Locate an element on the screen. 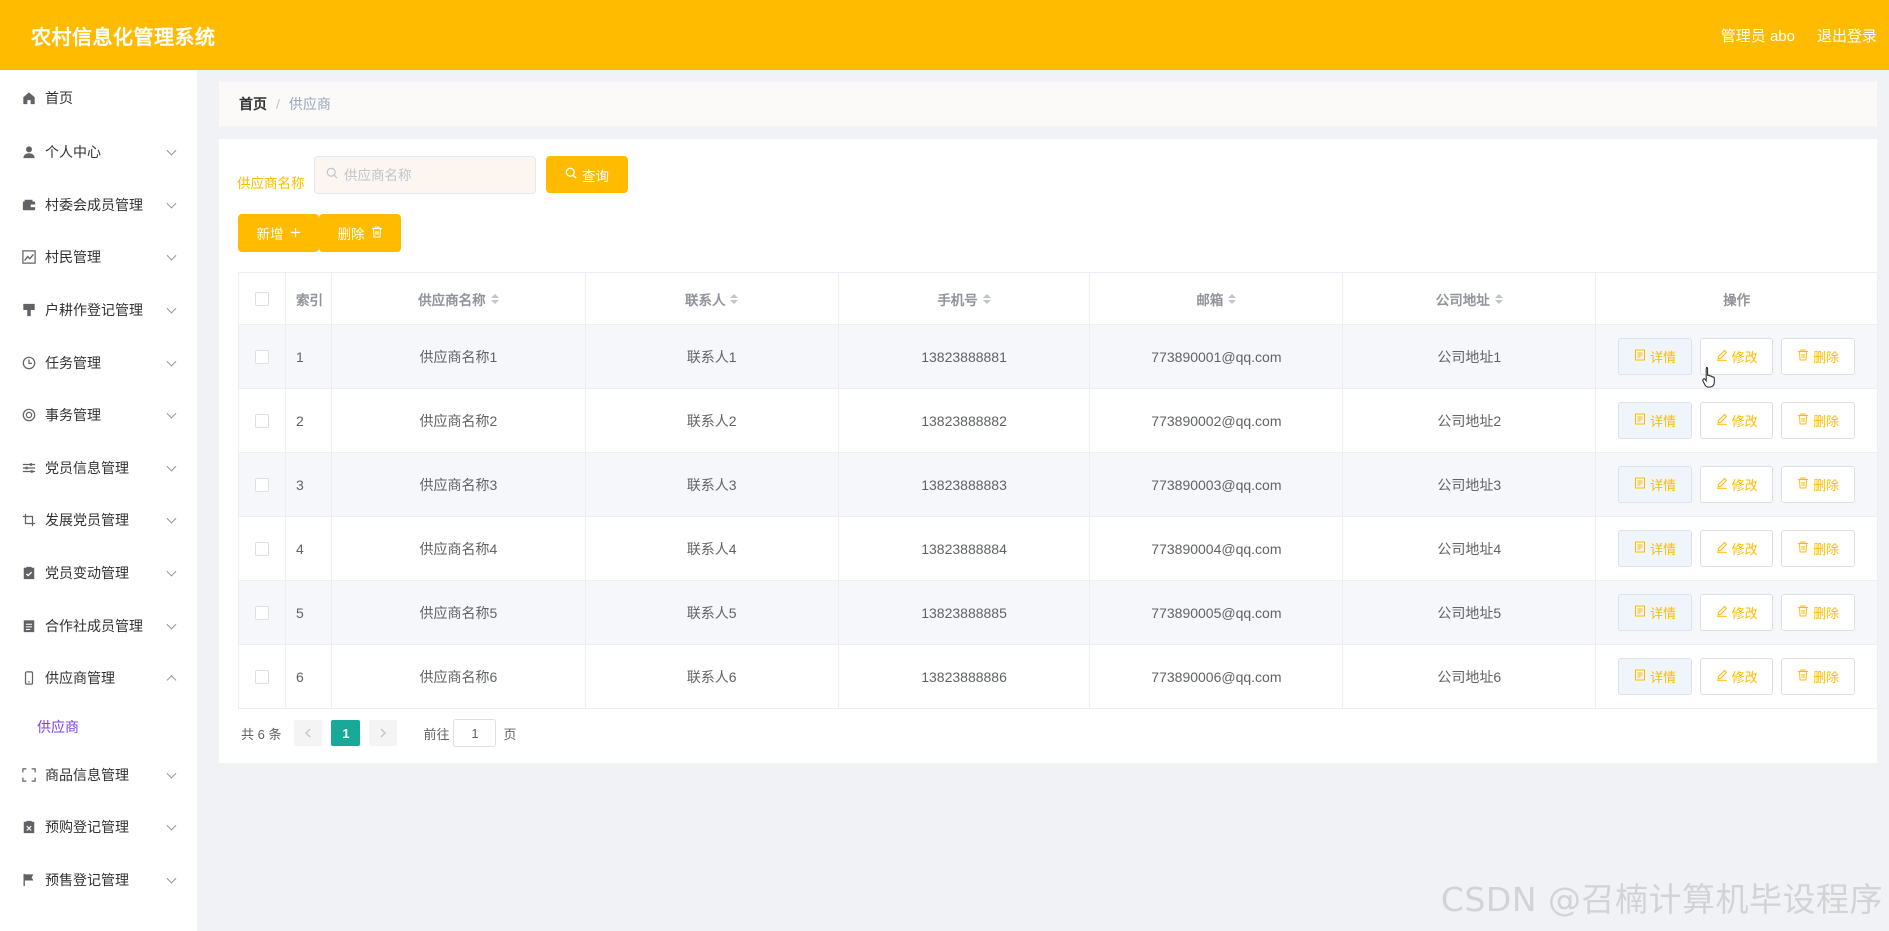 The width and height of the screenshot is (1889, 931). header-name: 供应商名称 is located at coordinates (458, 299).